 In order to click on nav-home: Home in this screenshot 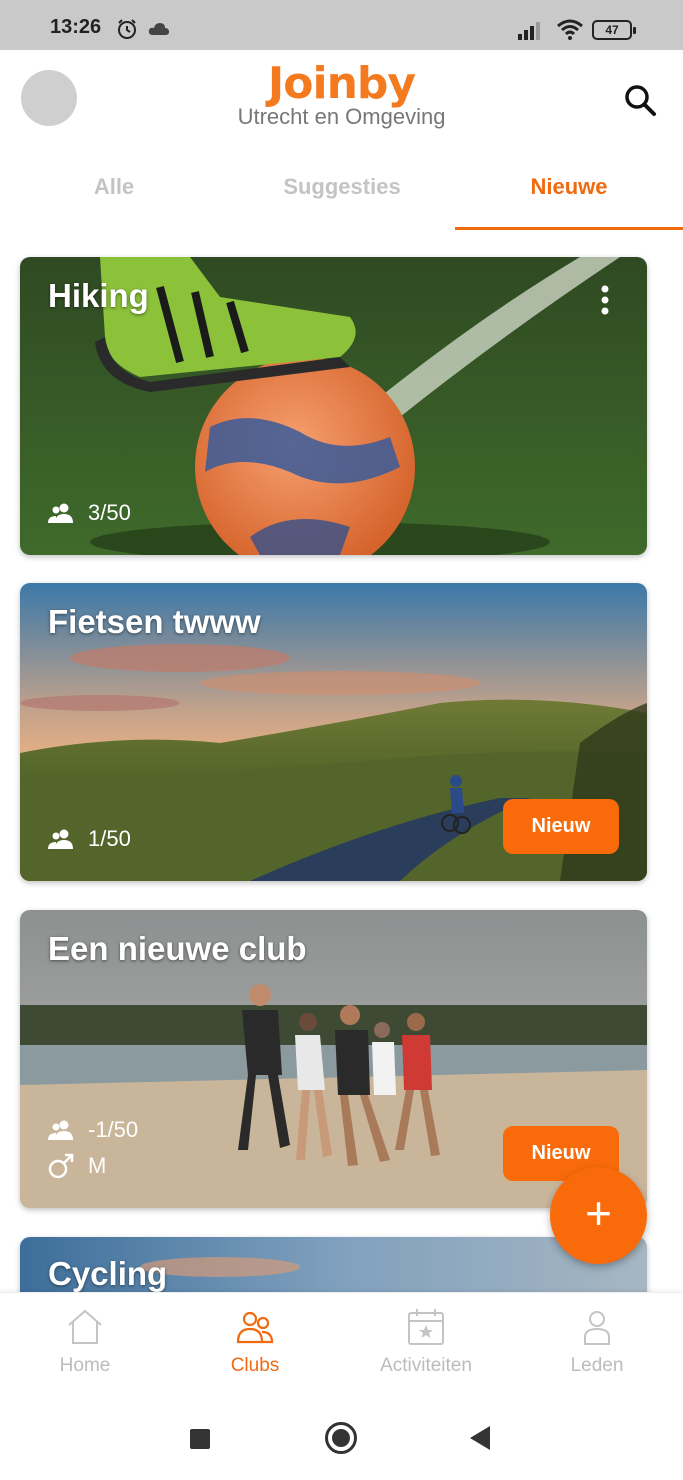, I will do `click(85, 1342)`.